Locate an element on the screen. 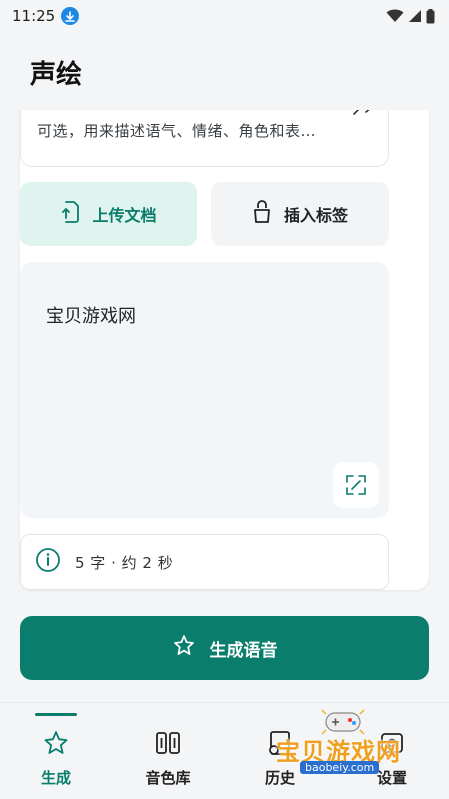 The height and width of the screenshot is (799, 449). generate-speech-label: 生成语音 is located at coordinates (243, 650).